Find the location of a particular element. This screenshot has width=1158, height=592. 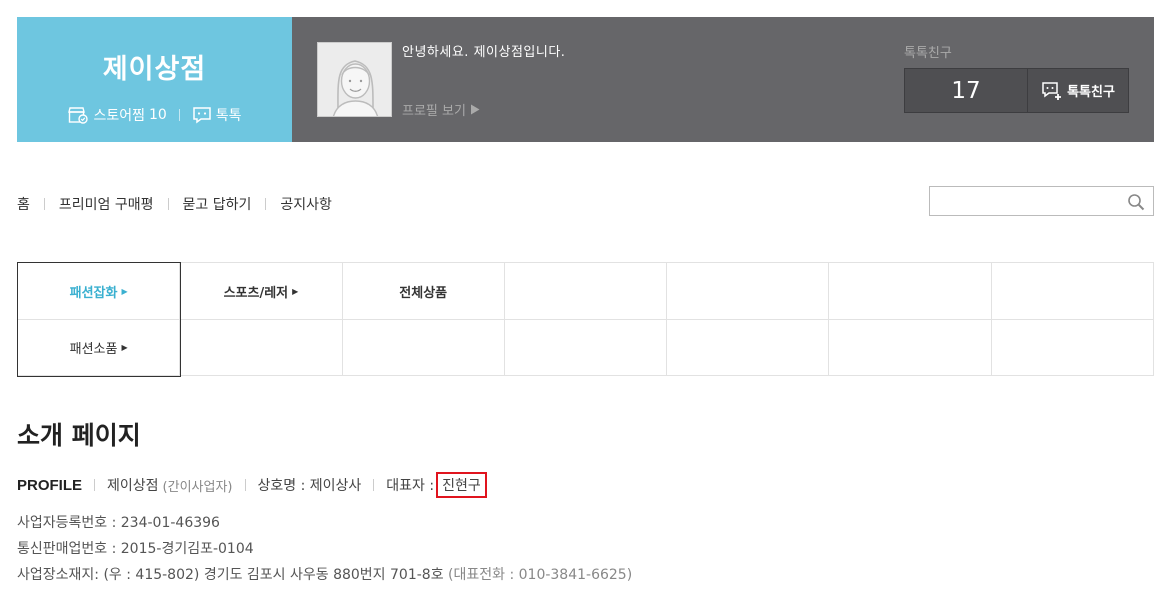

search-box is located at coordinates (1041, 201).